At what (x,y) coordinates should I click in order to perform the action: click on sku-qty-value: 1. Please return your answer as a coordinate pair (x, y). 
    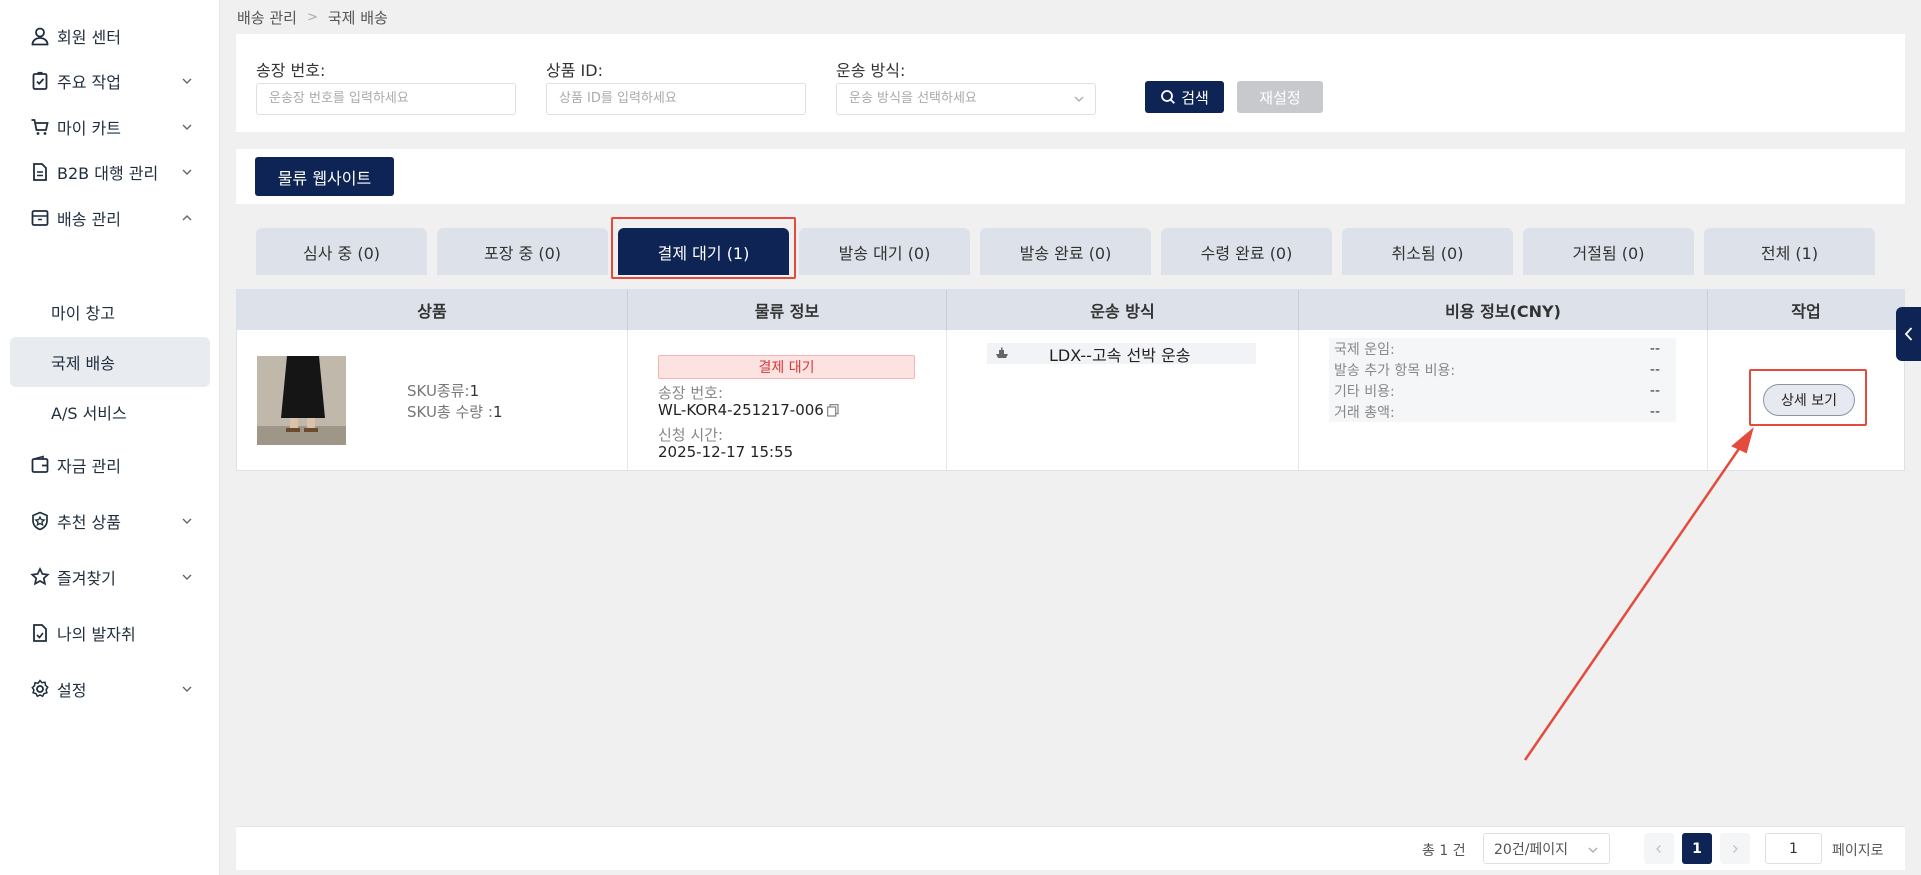
    Looking at the image, I should click on (497, 412).